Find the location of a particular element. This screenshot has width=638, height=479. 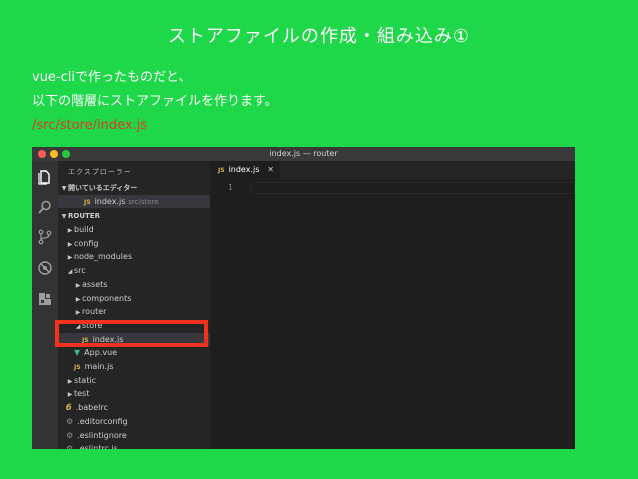

editor-current-line is located at coordinates (412, 188).